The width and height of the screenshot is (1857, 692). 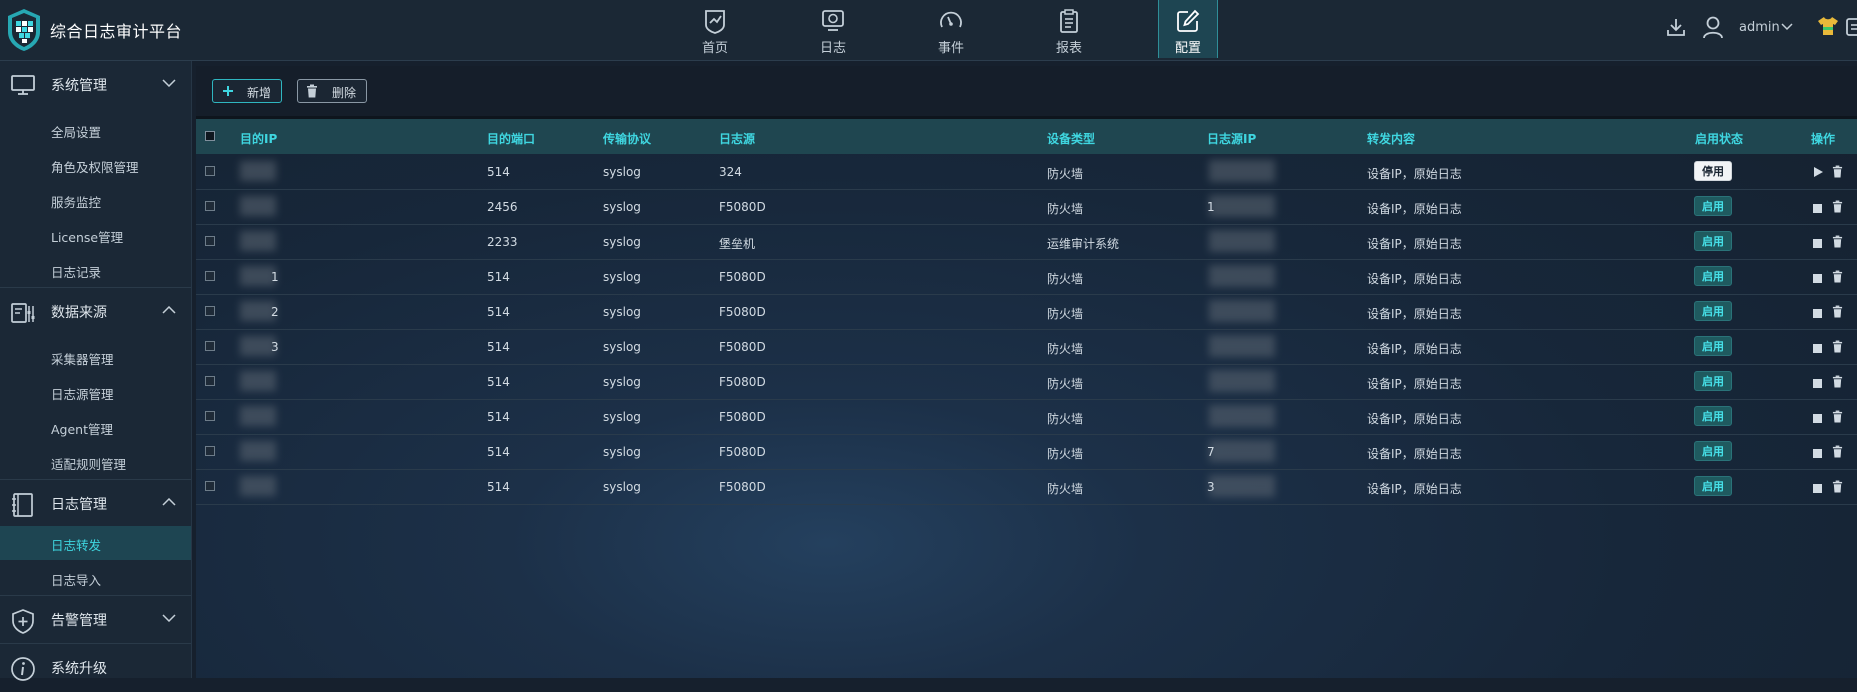 What do you see at coordinates (95, 165) in the screenshot?
I see `sidebar-item-roles: 角色及权限管理` at bounding box center [95, 165].